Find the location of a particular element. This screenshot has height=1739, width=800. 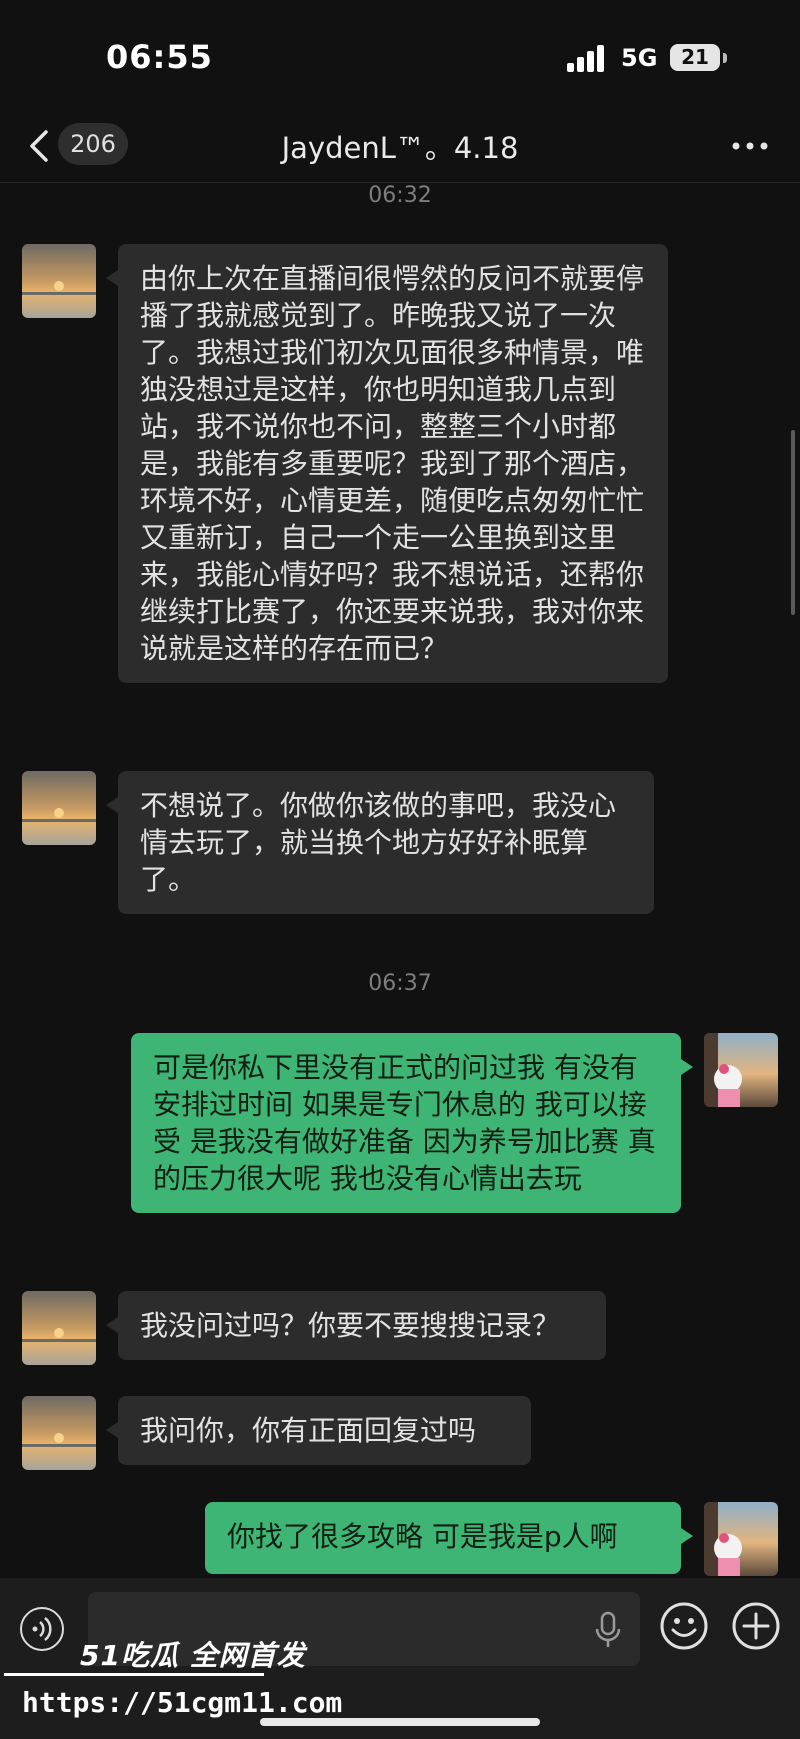

cellular-signal-icon is located at coordinates (587, 58).